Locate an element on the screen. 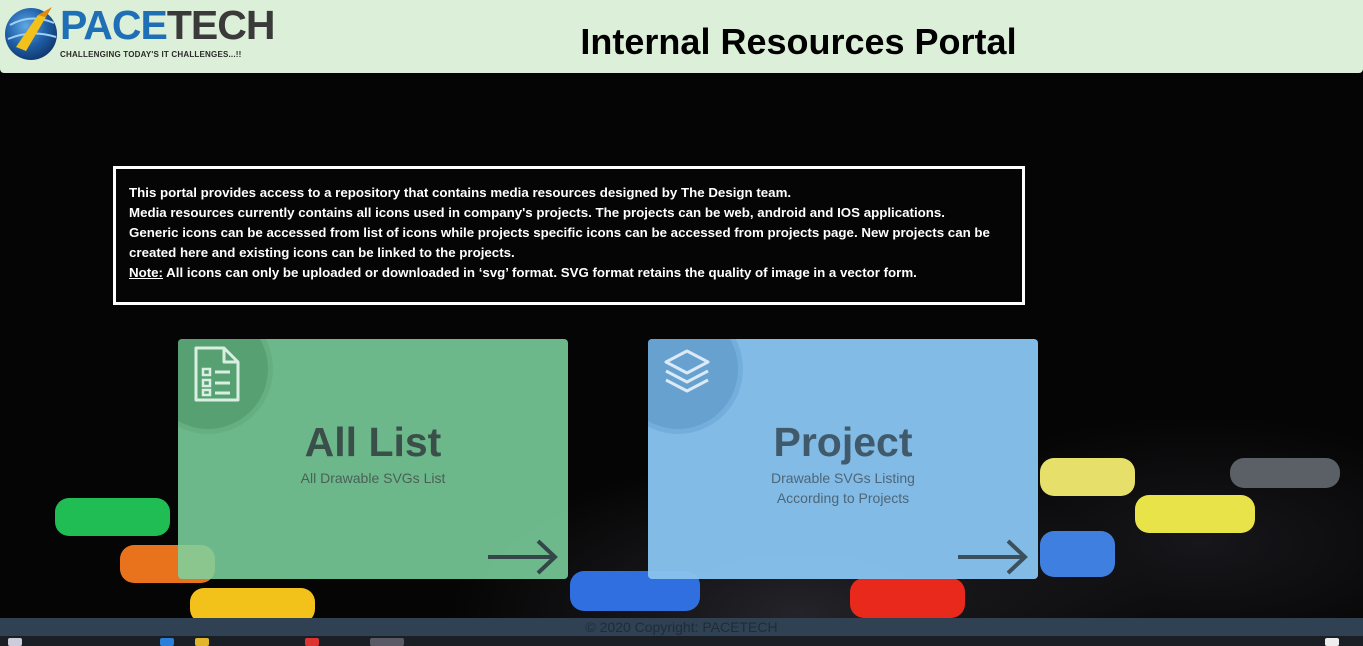 This screenshot has width=1363, height=646. decorative-app-youtube is located at coordinates (907, 598).